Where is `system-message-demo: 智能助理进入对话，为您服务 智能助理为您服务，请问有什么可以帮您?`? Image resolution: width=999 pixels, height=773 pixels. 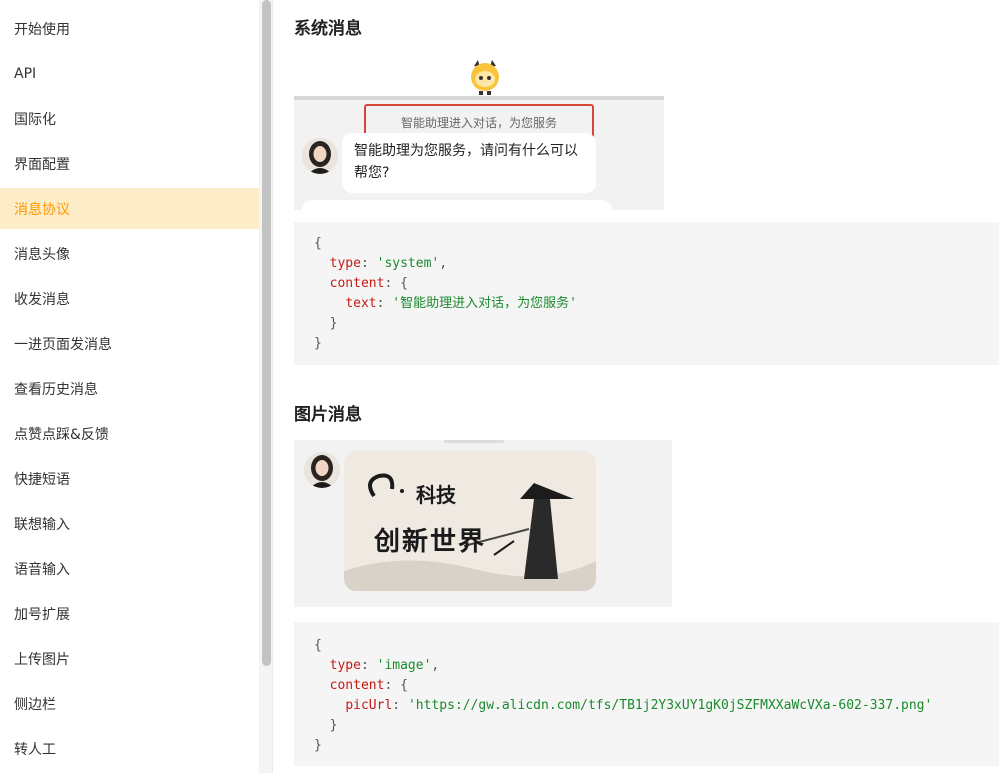
system-message-demo: 智能助理进入对话，为您服务 智能助理为您服务，请问有什么可以帮您? is located at coordinates (479, 153).